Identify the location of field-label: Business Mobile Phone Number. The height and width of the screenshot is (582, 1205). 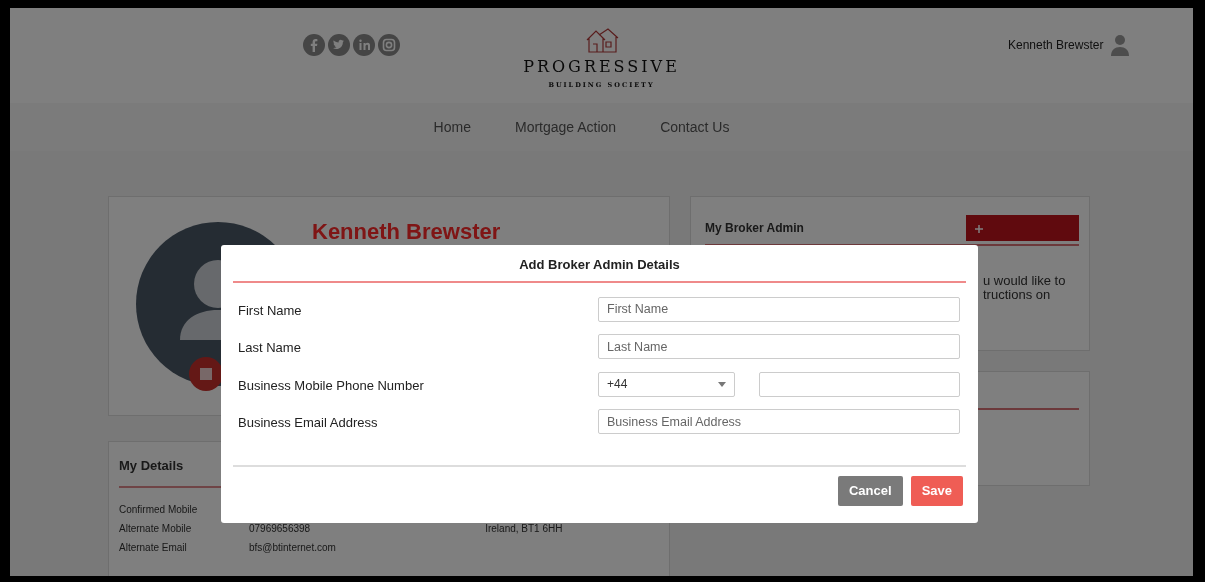
(331, 385).